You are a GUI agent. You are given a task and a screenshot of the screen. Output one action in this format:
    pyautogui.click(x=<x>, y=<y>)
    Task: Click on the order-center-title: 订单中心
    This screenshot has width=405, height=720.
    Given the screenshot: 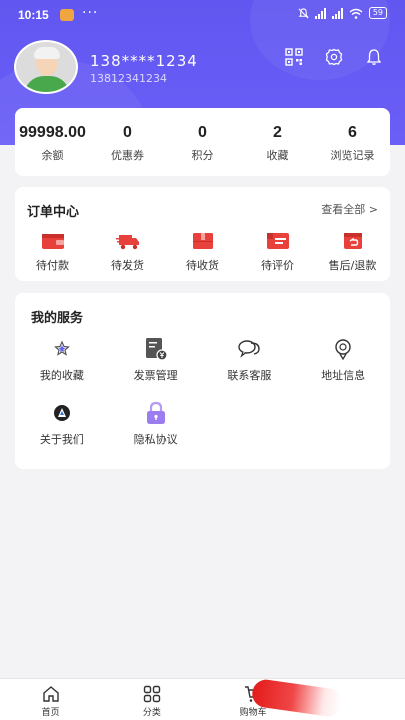 What is the action you would take?
    pyautogui.click(x=53, y=212)
    